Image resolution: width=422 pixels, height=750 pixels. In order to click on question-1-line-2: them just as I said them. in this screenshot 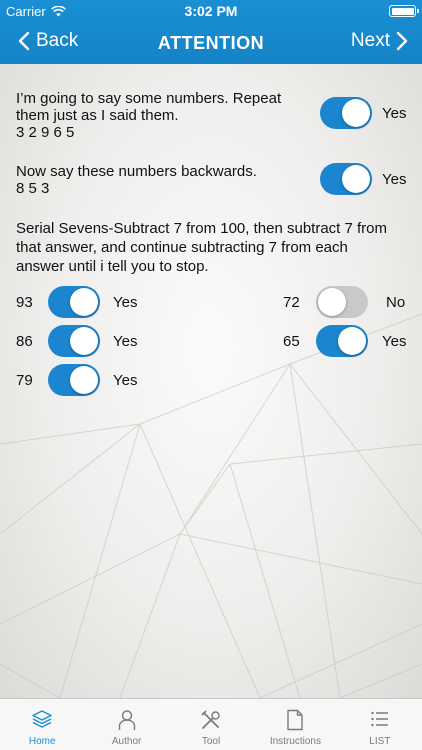, I will do `click(97, 115)`.